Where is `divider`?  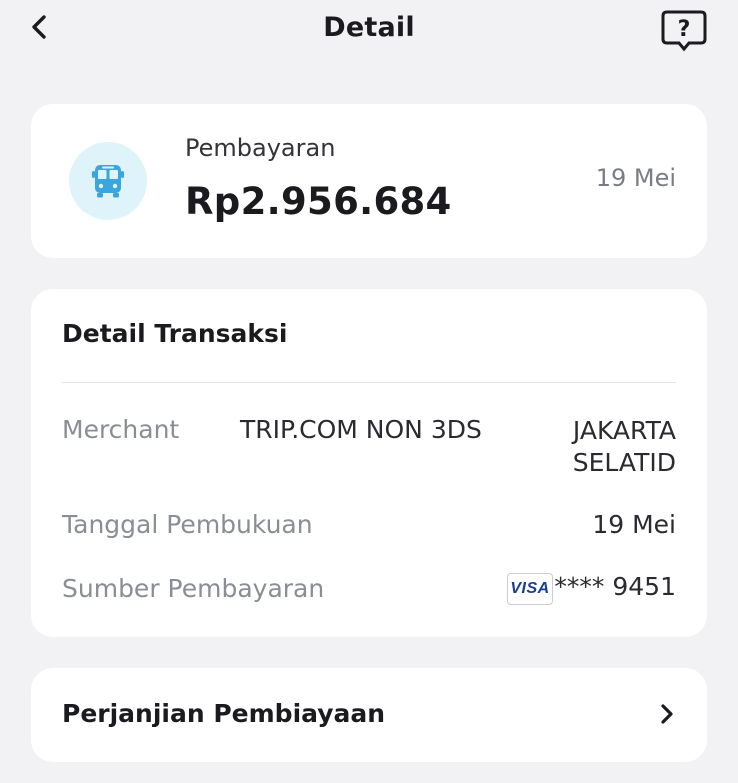
divider is located at coordinates (369, 382).